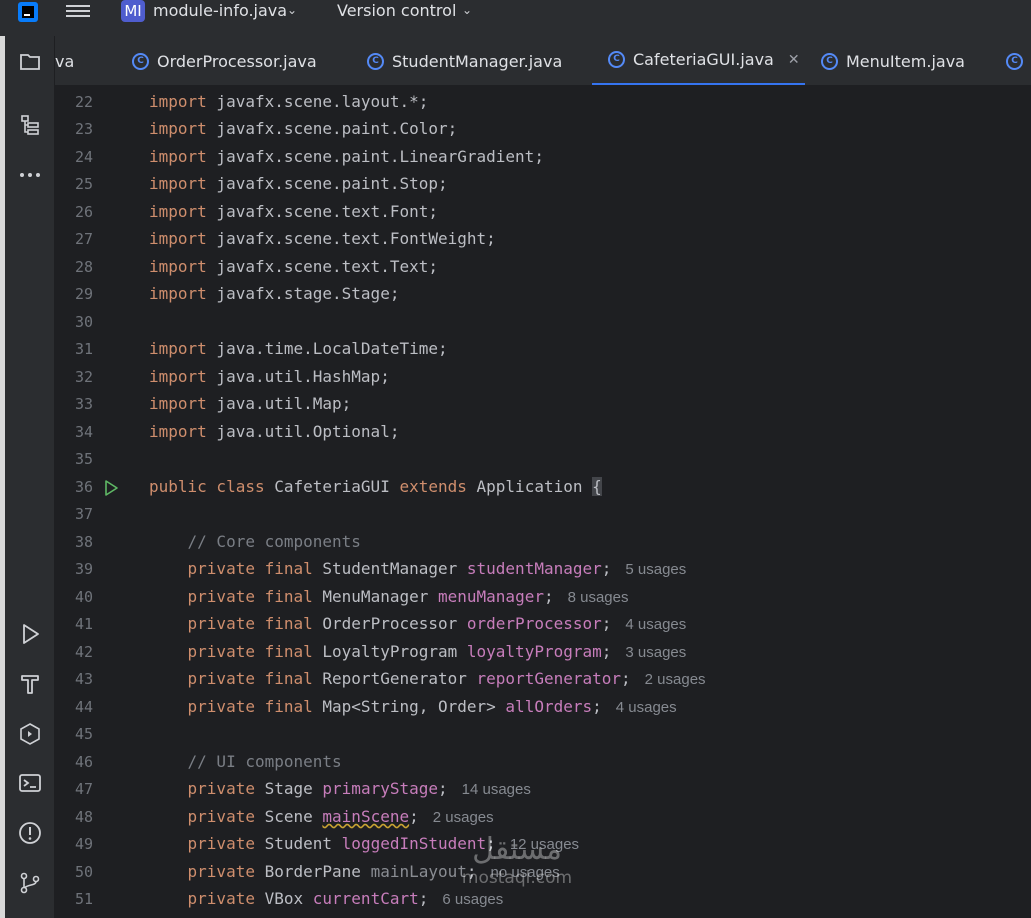 This screenshot has width=1031, height=918. Describe the element at coordinates (78, 12) in the screenshot. I see `main-menu-icon` at that location.